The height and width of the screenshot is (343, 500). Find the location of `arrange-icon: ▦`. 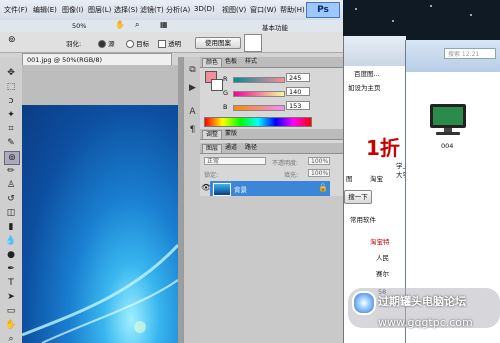

arrange-icon: ▦ is located at coordinates (164, 24).